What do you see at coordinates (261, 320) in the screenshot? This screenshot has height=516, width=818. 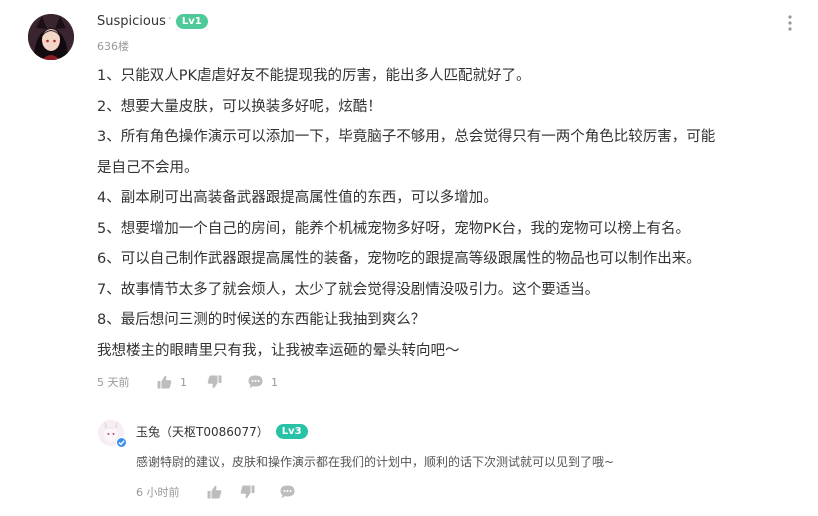 I see `comment-line: 8、最后想问三测的时候送的东西能让我抽到爽么？` at bounding box center [261, 320].